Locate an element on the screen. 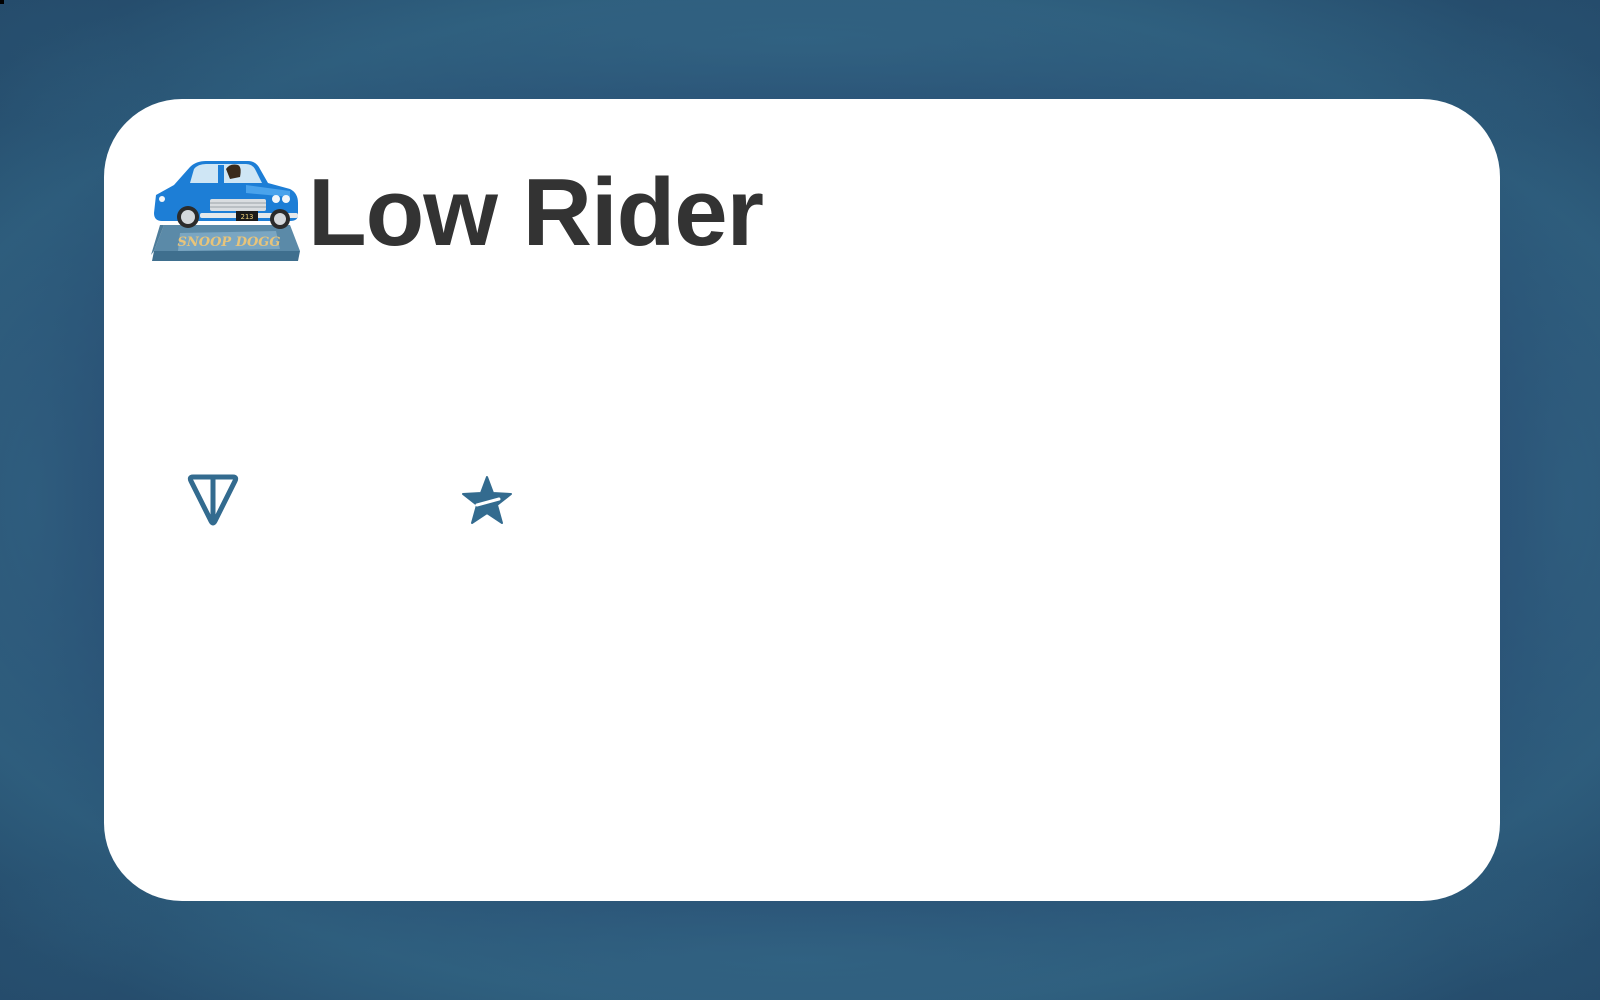 The width and height of the screenshot is (1600, 1000). header: SNOOP DOGG 213 Low Rider is located at coordinates (457, 211).